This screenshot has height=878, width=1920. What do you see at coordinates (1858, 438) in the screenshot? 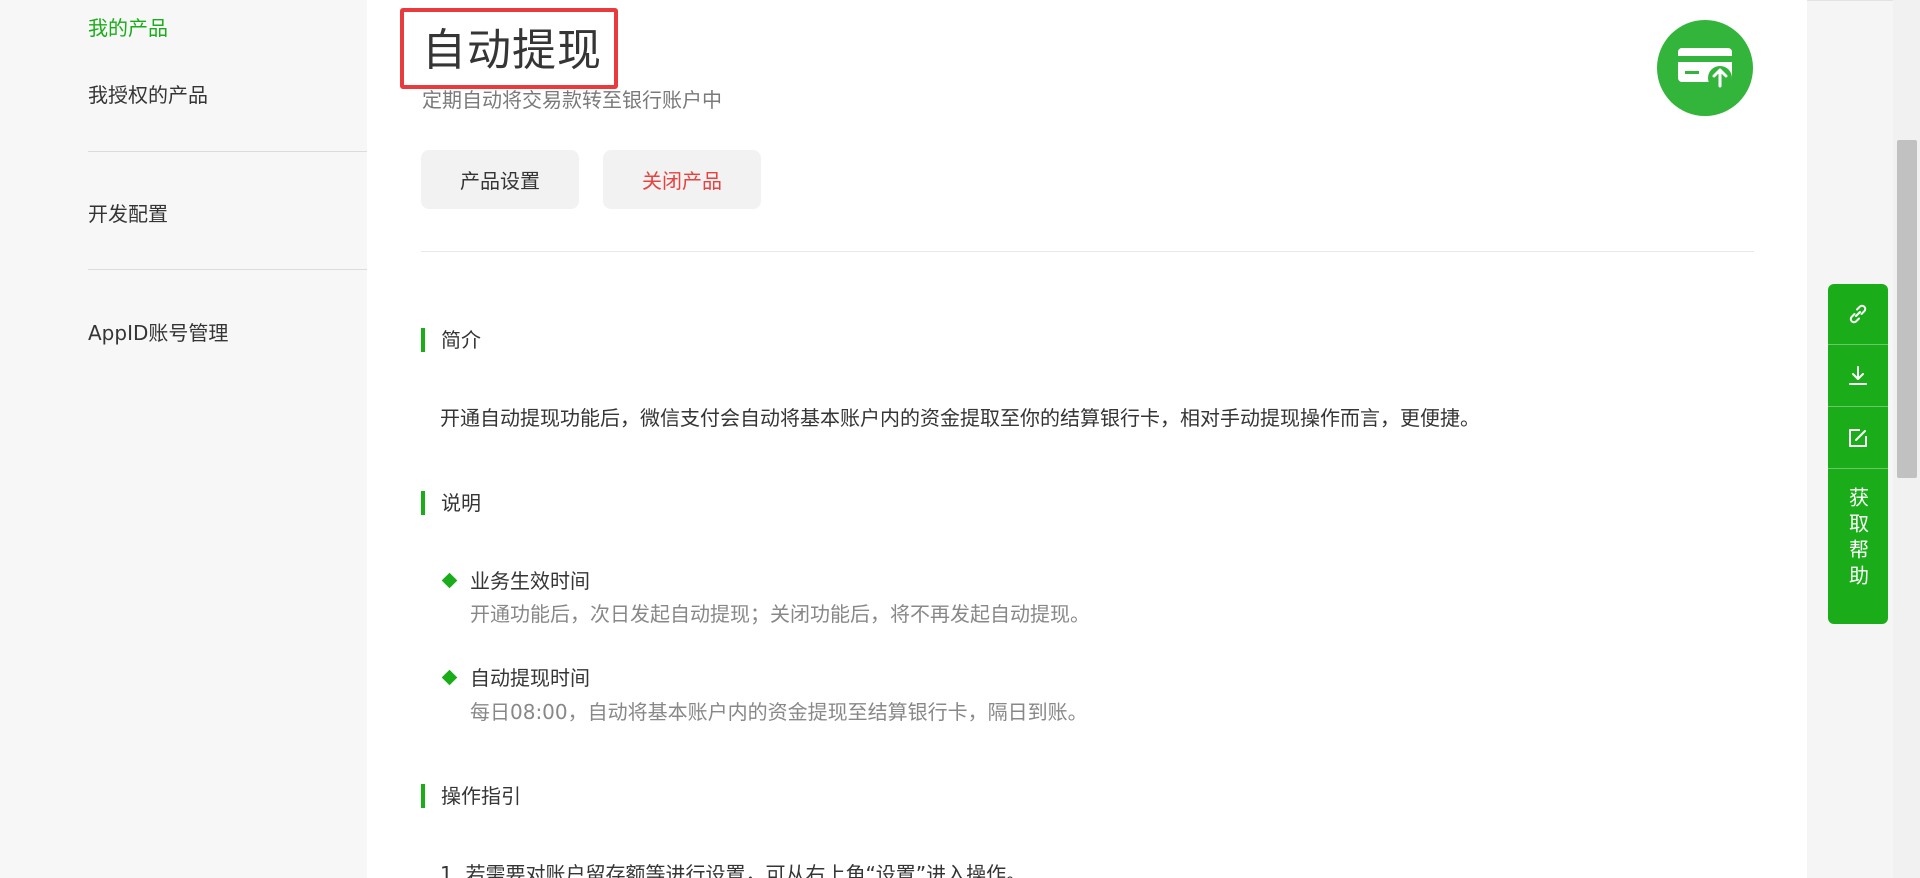
I see `edit-icon` at bounding box center [1858, 438].